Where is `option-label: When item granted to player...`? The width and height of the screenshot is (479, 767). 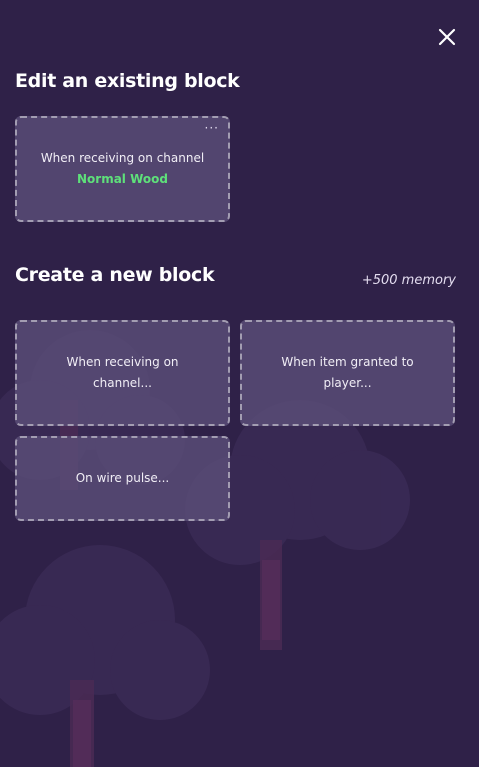 option-label: When item granted to player... is located at coordinates (347, 372).